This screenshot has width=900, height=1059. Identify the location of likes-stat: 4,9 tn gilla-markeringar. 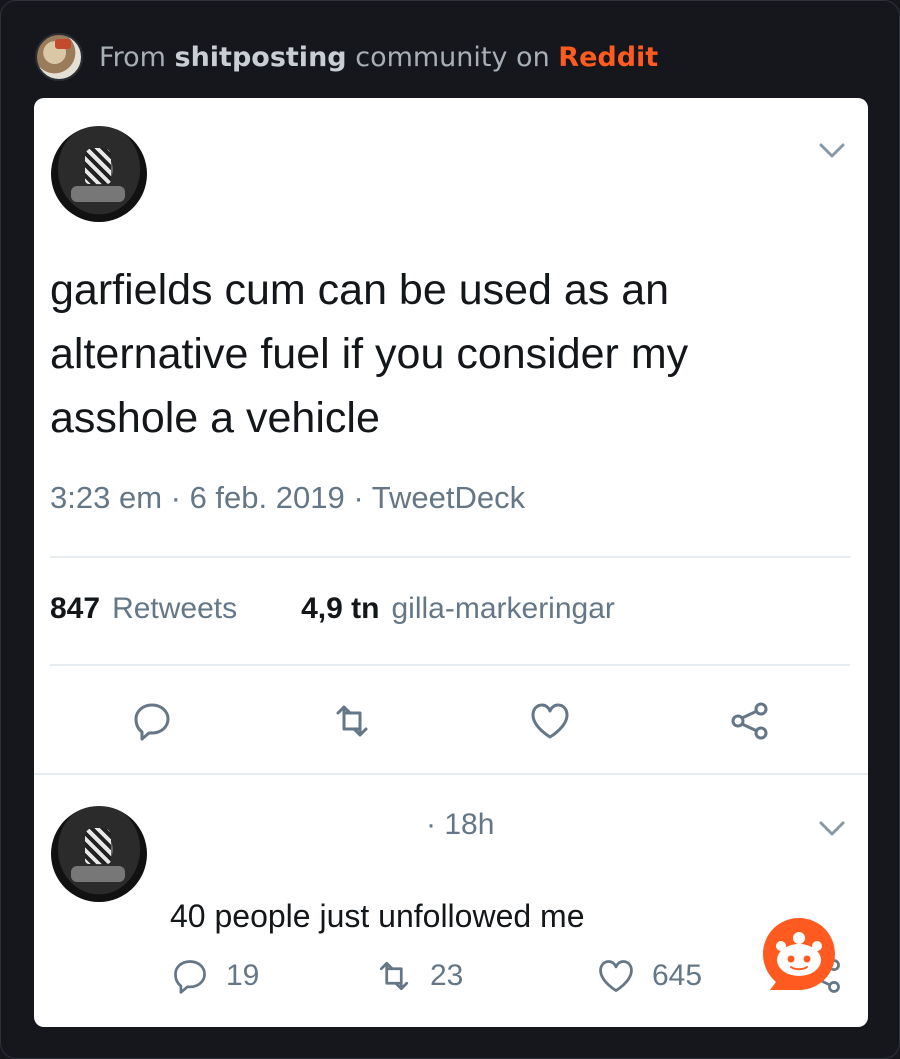
(458, 609).